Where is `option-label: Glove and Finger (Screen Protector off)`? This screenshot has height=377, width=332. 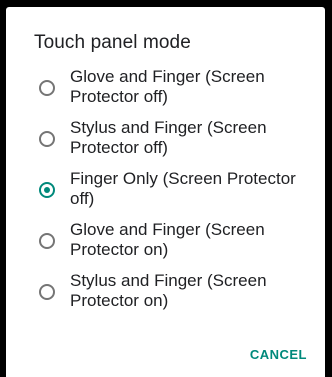
option-label: Glove and Finger (Screen Protector off) is located at coordinates (167, 86).